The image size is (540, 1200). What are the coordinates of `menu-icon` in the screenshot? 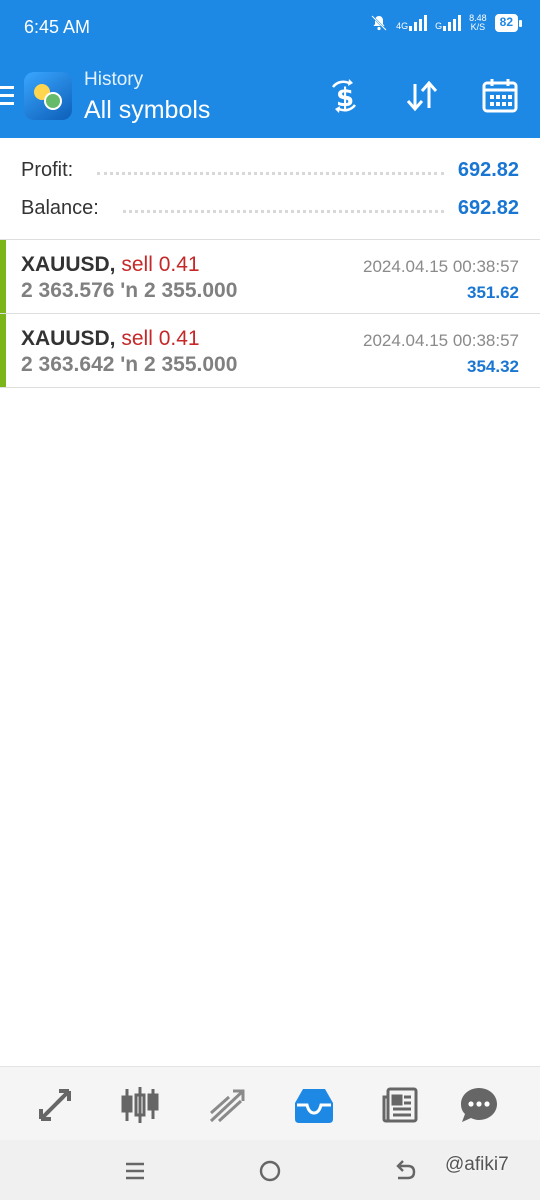 It's located at (7, 98).